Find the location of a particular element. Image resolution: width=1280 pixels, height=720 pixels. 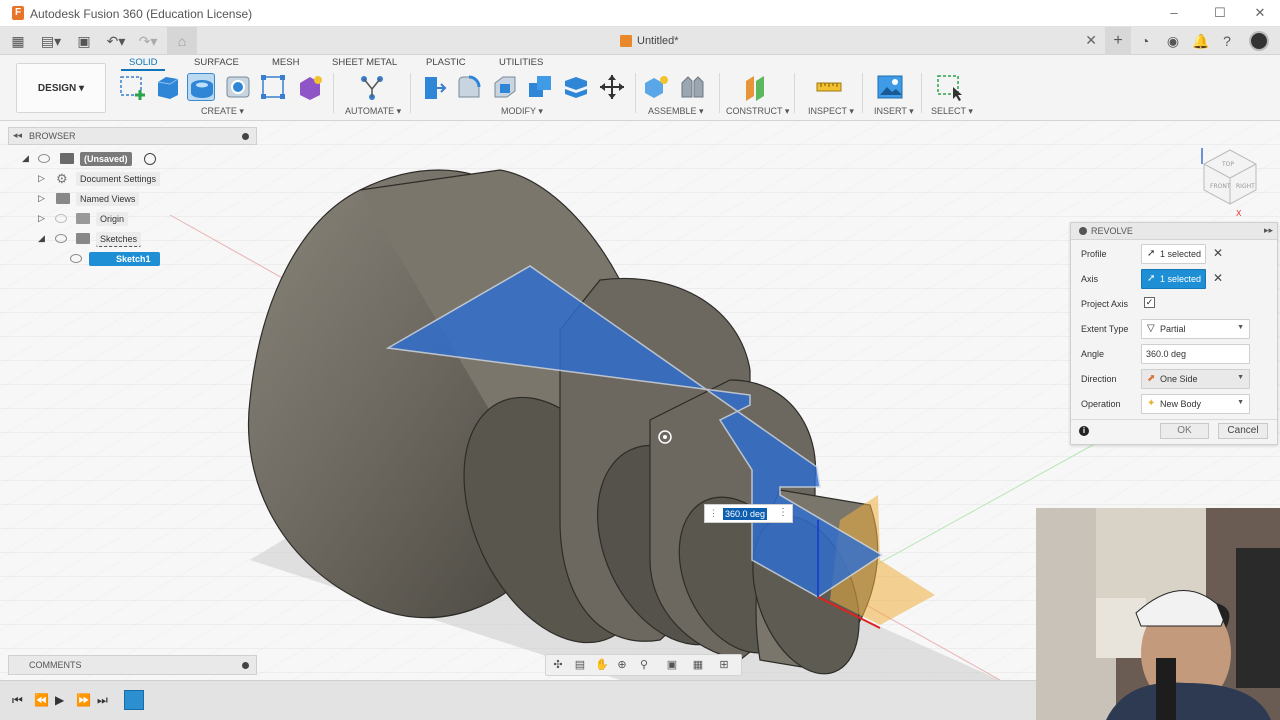

group-select: SELECT ▾ is located at coordinates (952, 111).